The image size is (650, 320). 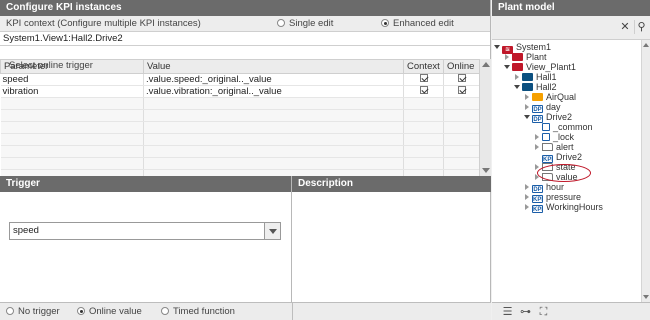 What do you see at coordinates (115, 311) in the screenshot?
I see `online-value-label: Online value` at bounding box center [115, 311].